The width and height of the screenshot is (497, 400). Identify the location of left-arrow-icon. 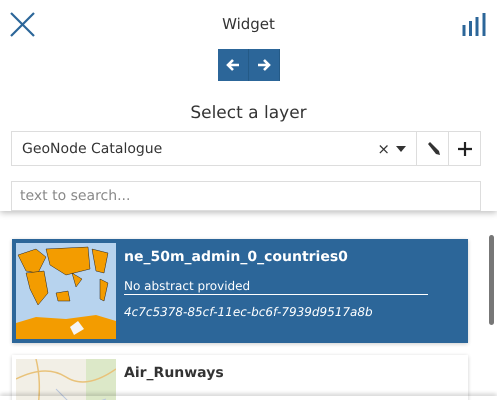
(232, 65).